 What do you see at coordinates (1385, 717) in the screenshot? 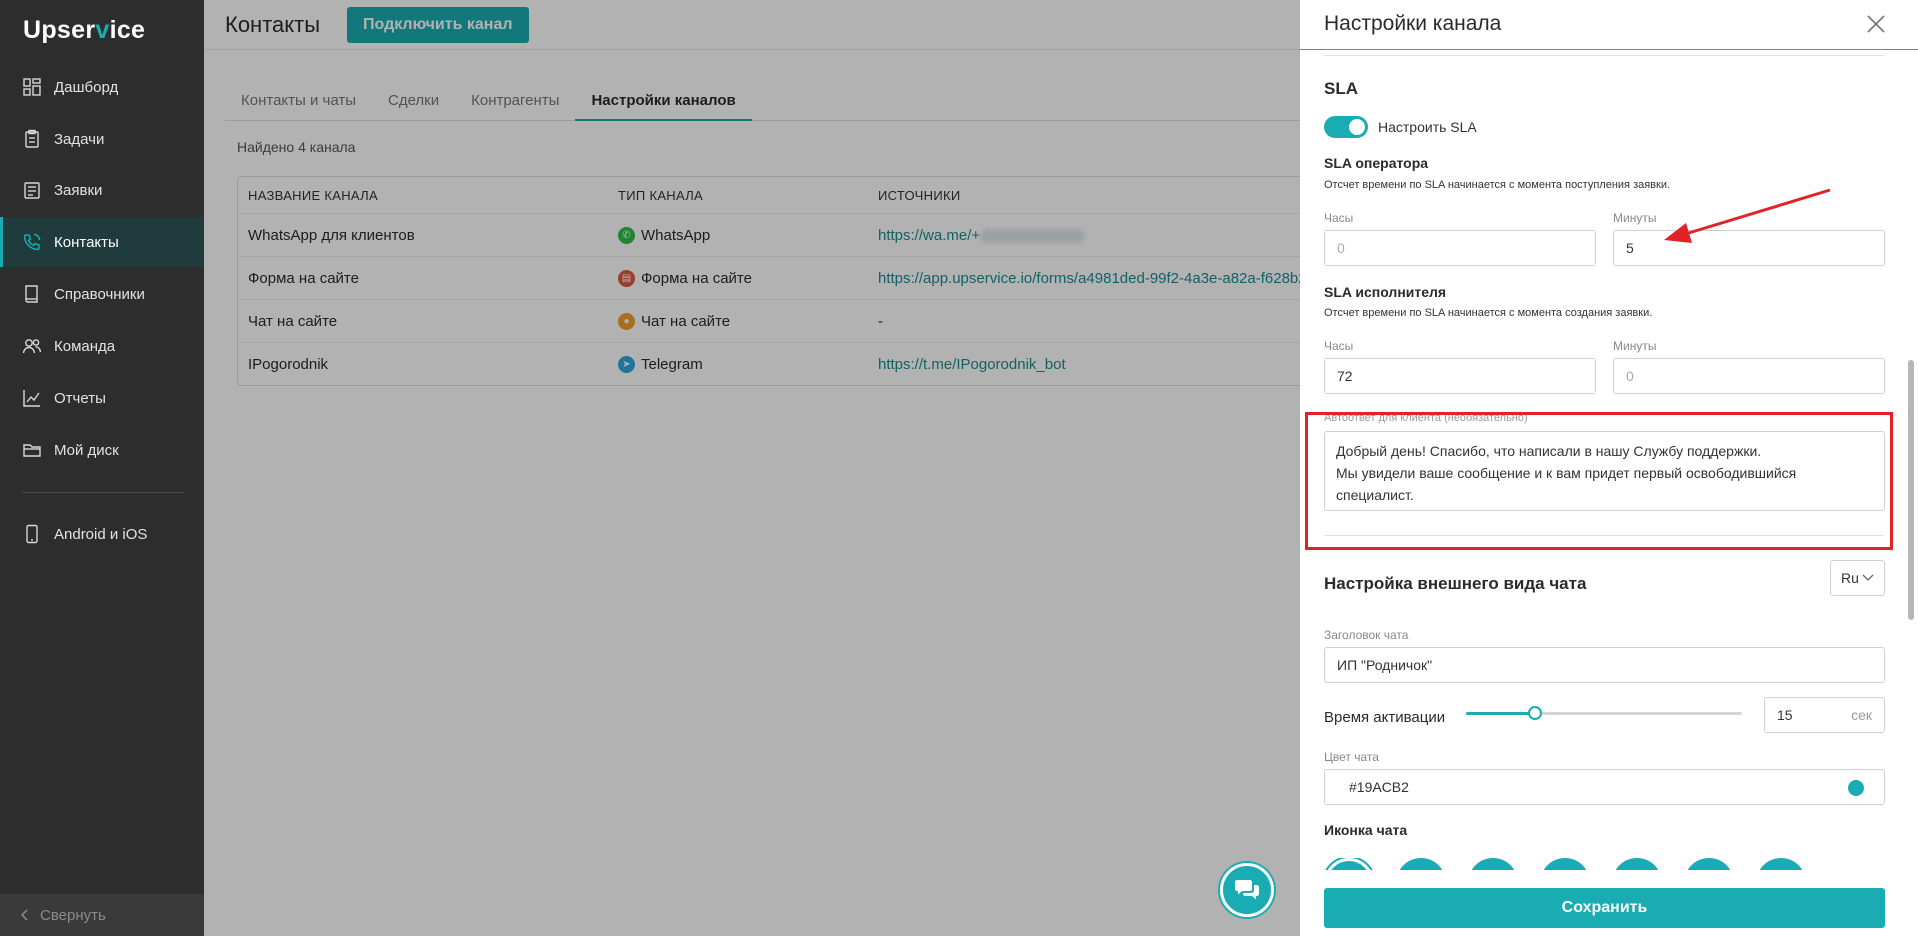
I see `activation-time-label: Время активации` at bounding box center [1385, 717].